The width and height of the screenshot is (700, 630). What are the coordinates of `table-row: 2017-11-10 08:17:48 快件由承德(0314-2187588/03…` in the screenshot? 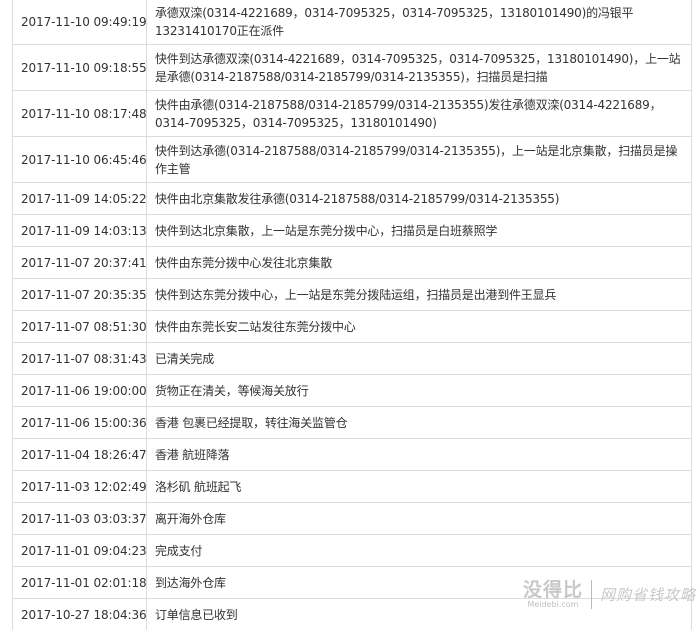 It's located at (352, 113).